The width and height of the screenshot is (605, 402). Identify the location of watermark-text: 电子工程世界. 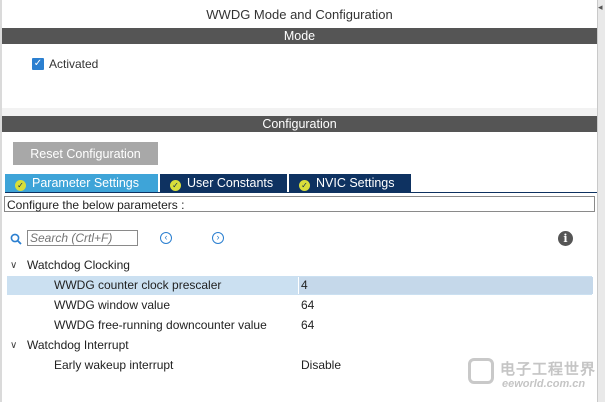
(548, 369).